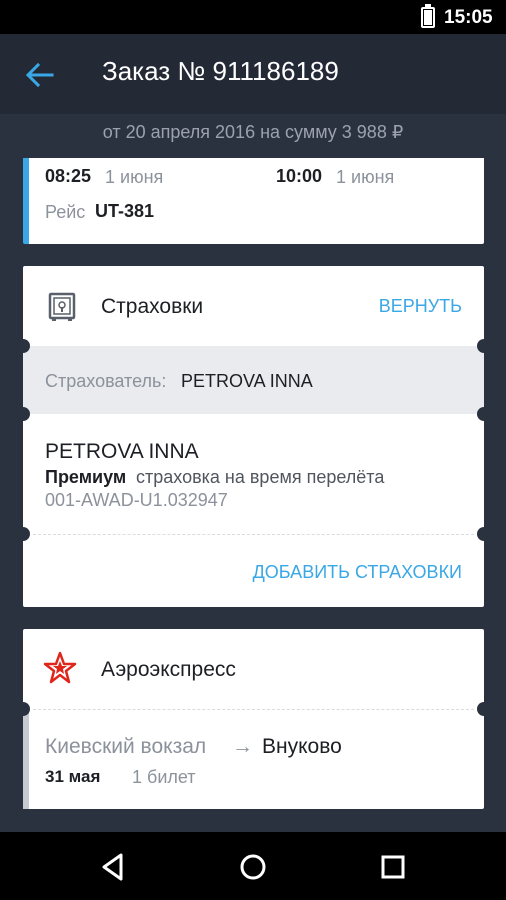 Image resolution: width=506 pixels, height=900 pixels. Describe the element at coordinates (428, 16) in the screenshot. I see `battery-icon` at that location.